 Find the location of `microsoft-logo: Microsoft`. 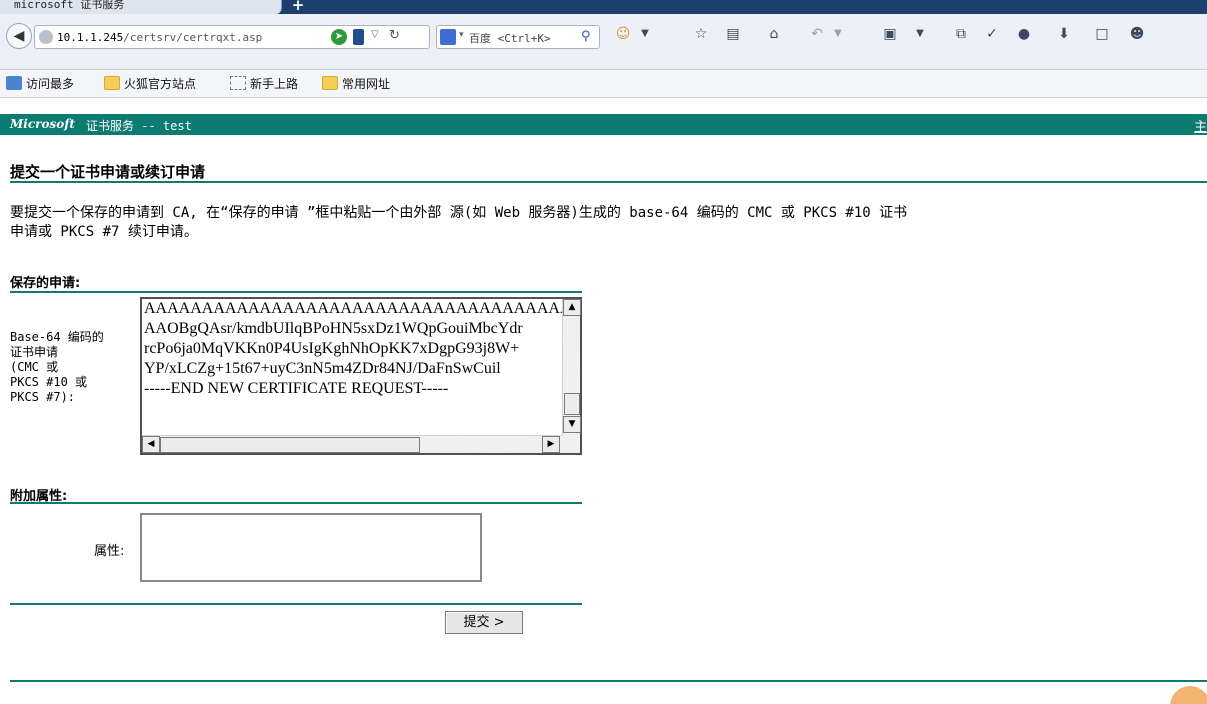

microsoft-logo: Microsoft is located at coordinates (42, 124).